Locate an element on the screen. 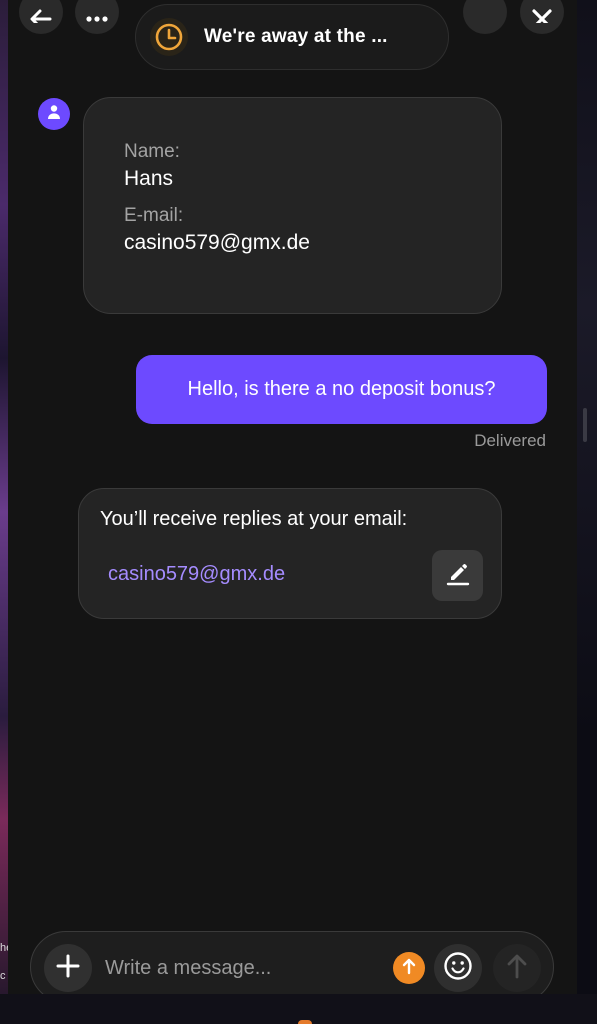 The width and height of the screenshot is (597, 1024). send-button is located at coordinates (517, 968).